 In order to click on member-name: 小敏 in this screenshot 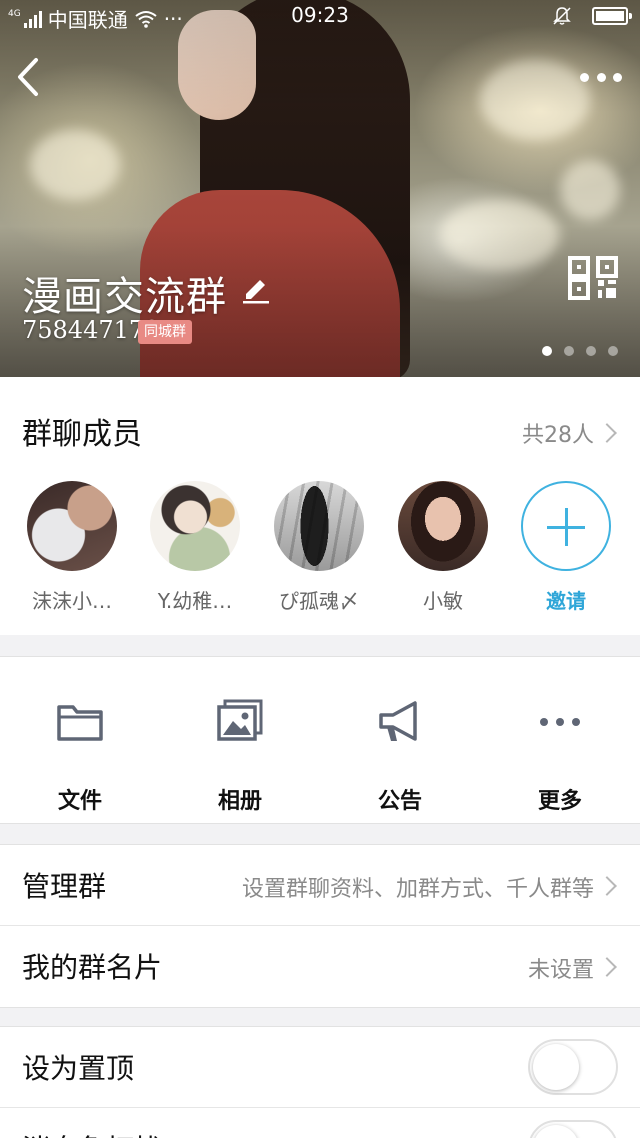, I will do `click(443, 601)`.